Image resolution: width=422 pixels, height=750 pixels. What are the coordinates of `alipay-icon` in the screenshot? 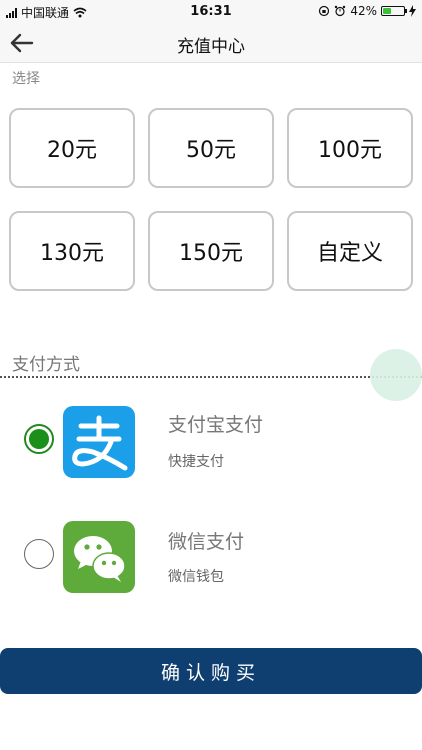 It's located at (99, 442).